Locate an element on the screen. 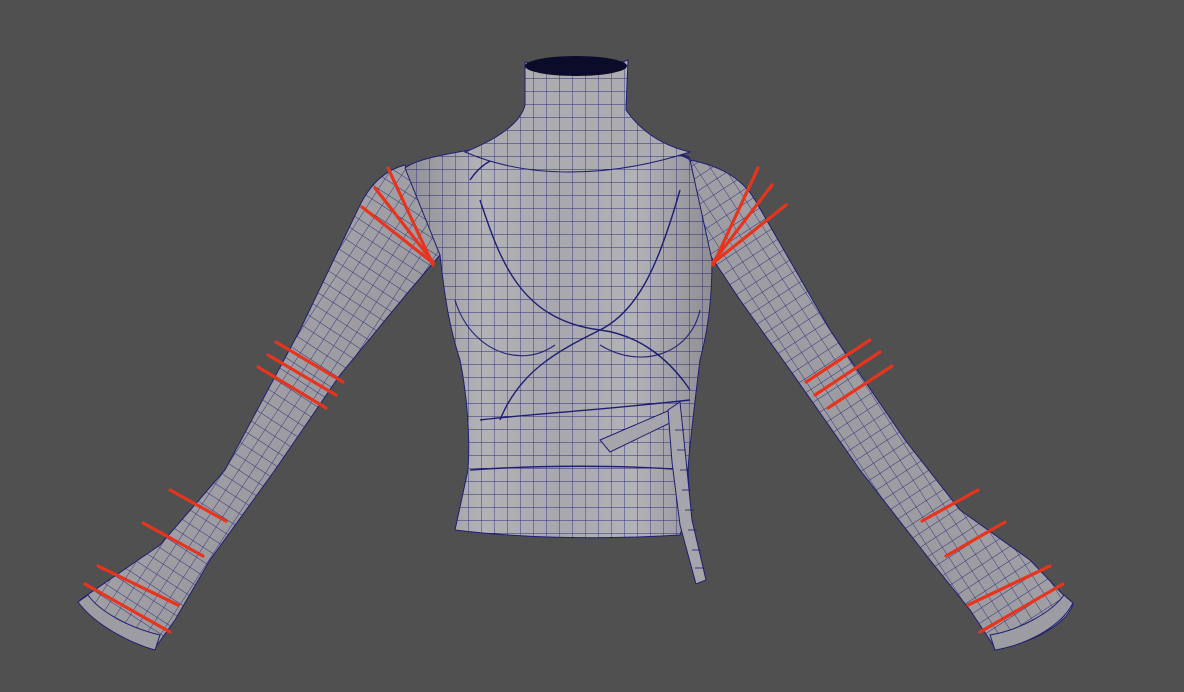 This screenshot has height=692, width=1184. neck-opening is located at coordinates (576, 66).